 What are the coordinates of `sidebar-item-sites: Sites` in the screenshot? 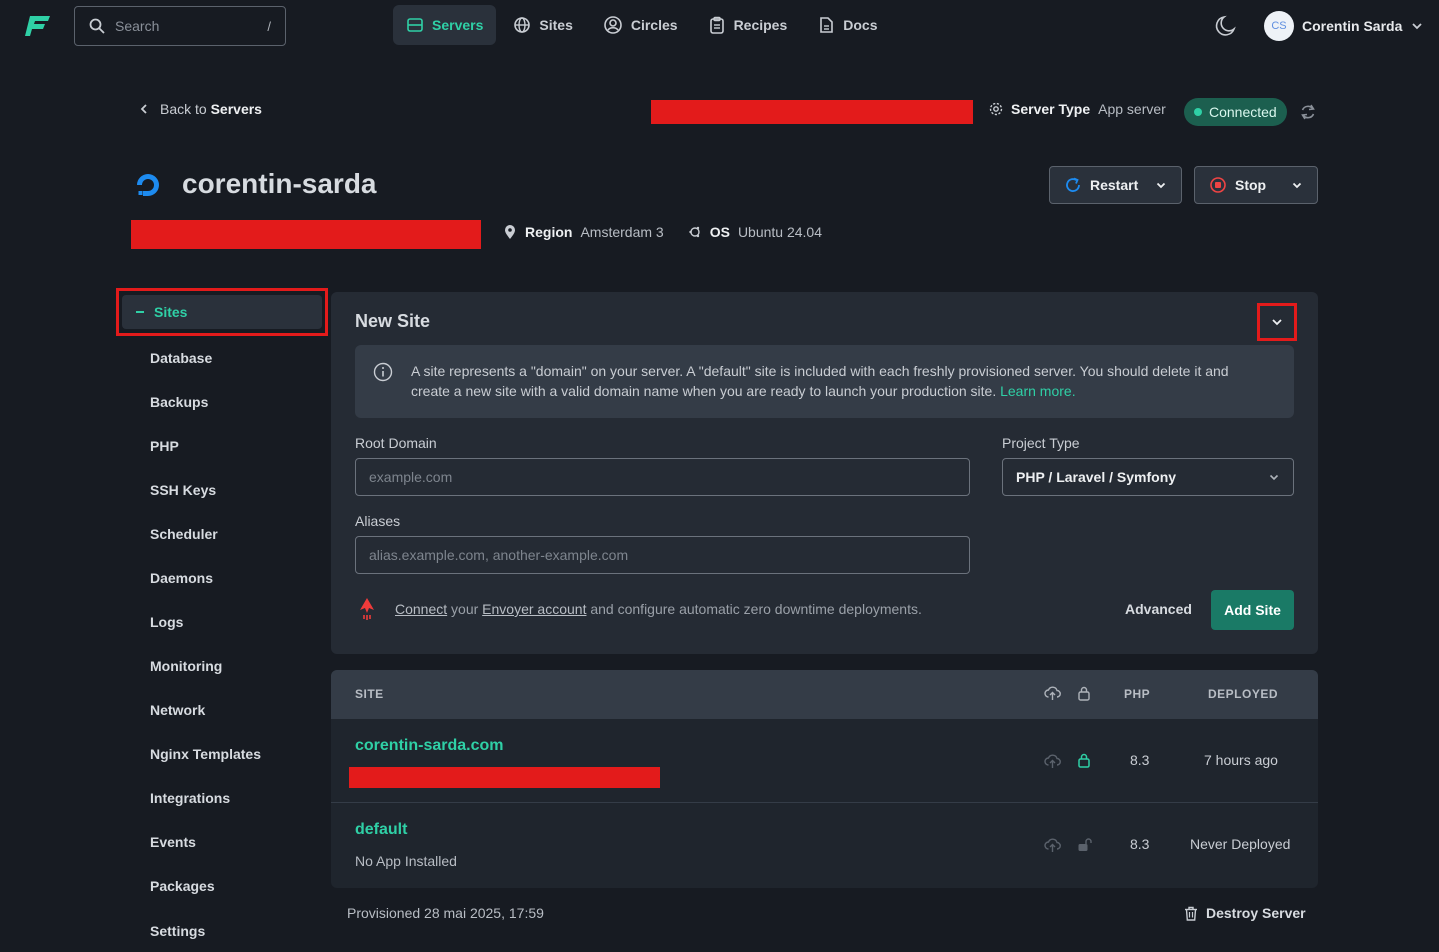 It's located at (222, 312).